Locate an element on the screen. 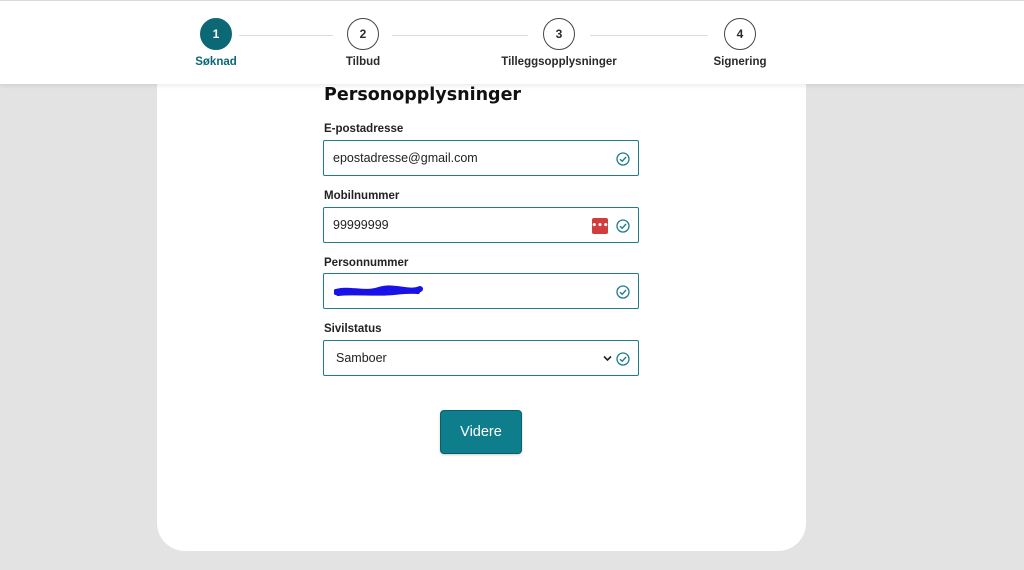 This screenshot has height=570, width=1024. step-2-indicator: 2 is located at coordinates (363, 34).